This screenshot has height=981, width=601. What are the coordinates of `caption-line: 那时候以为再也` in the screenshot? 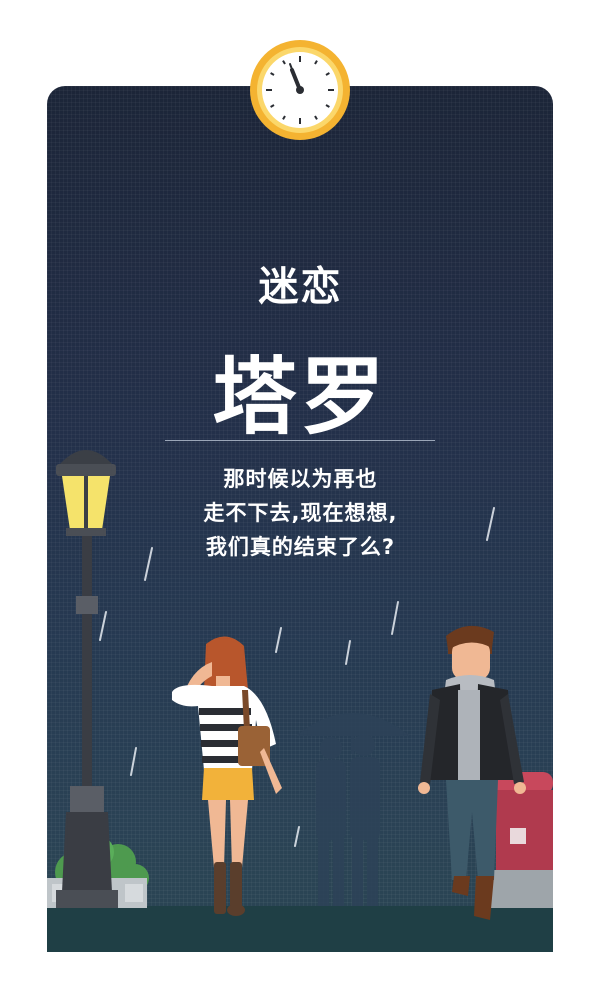 It's located at (300, 479).